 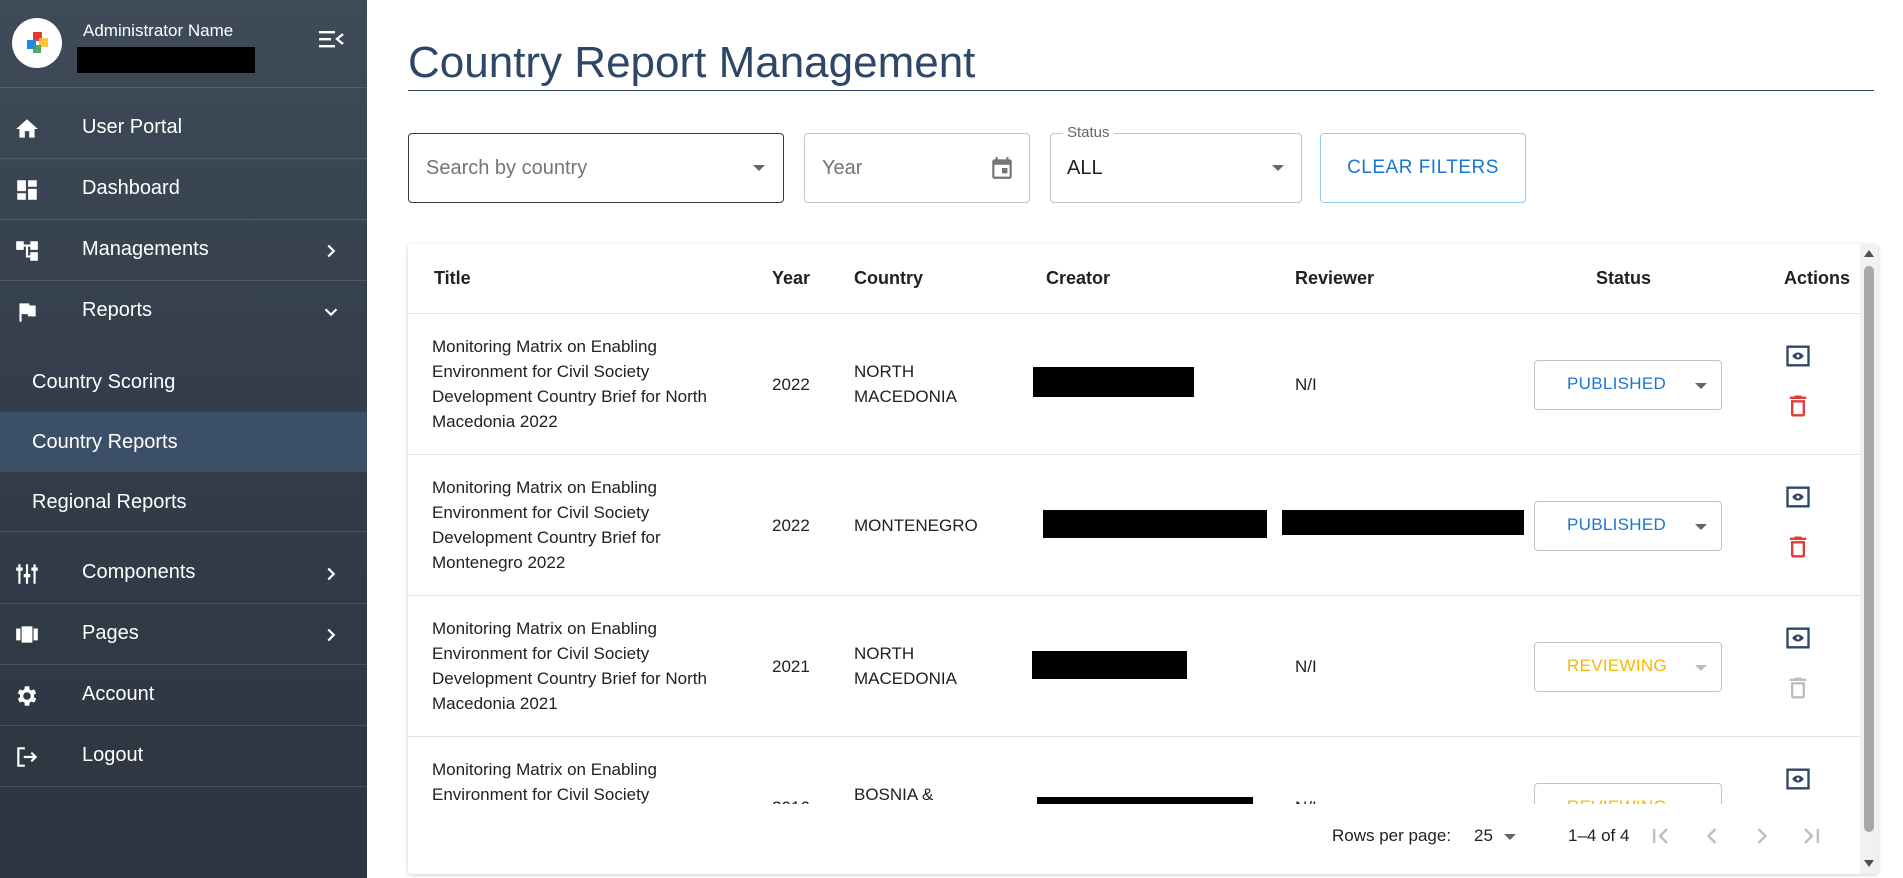 I want to click on sidebar-subitem-label: Country Scoring, so click(x=104, y=382).